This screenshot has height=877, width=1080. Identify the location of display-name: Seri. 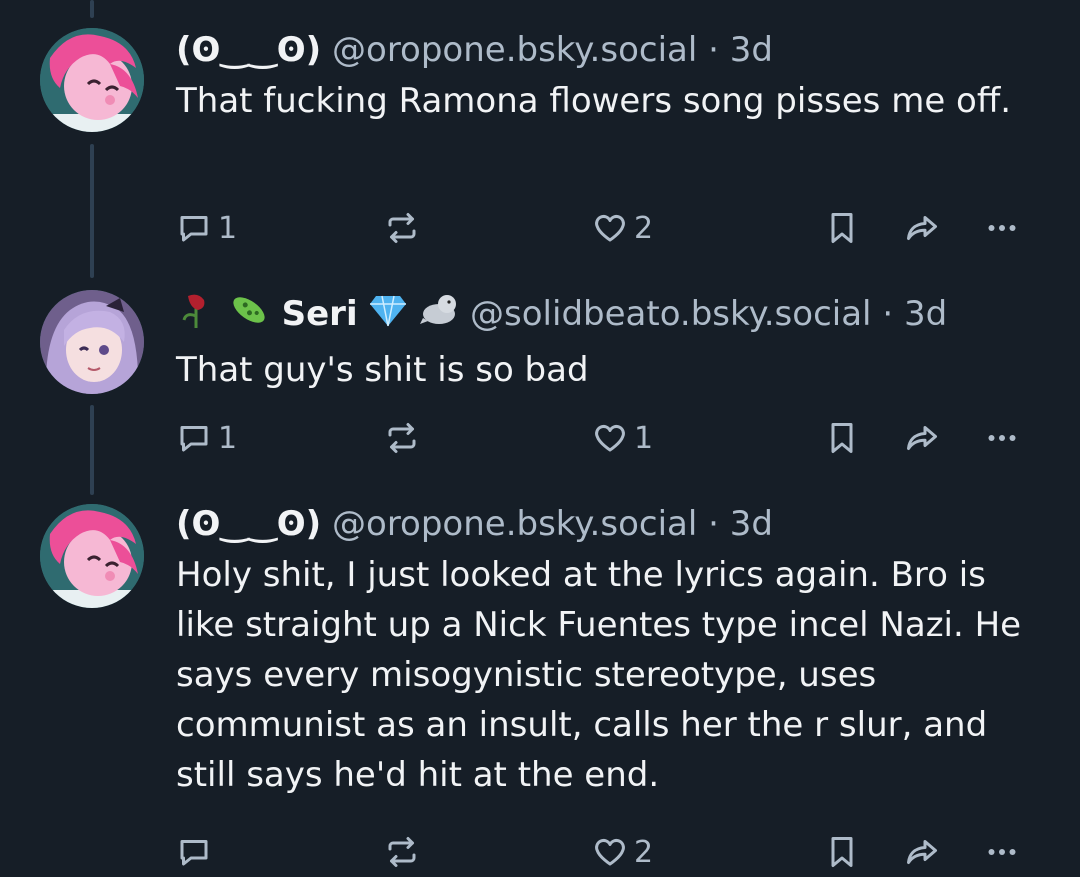
(320, 314).